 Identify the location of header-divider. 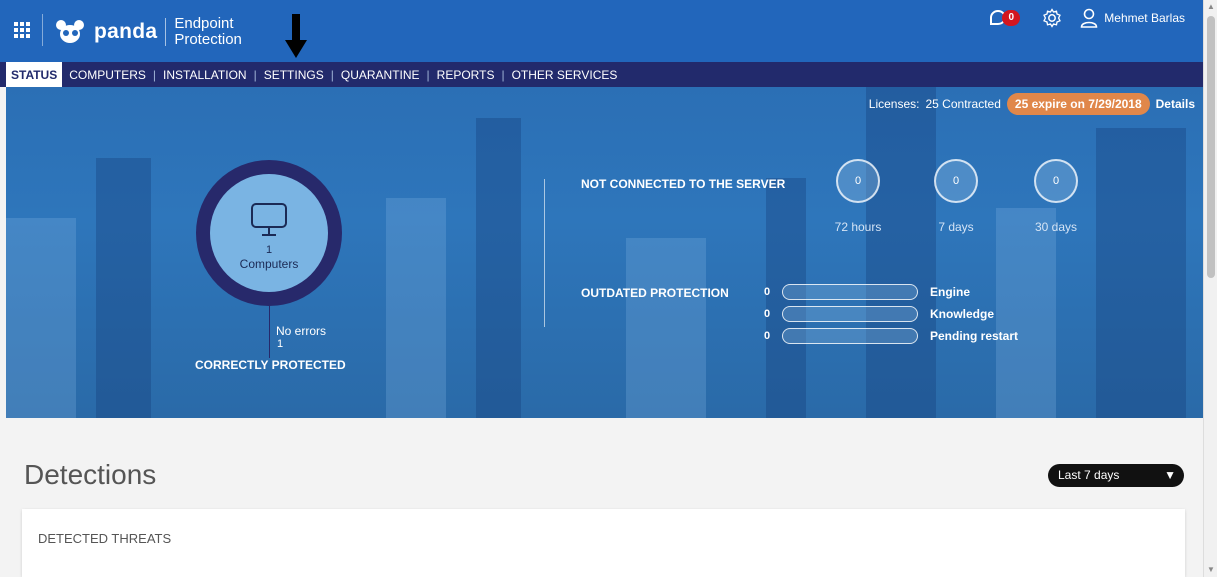
(42, 30).